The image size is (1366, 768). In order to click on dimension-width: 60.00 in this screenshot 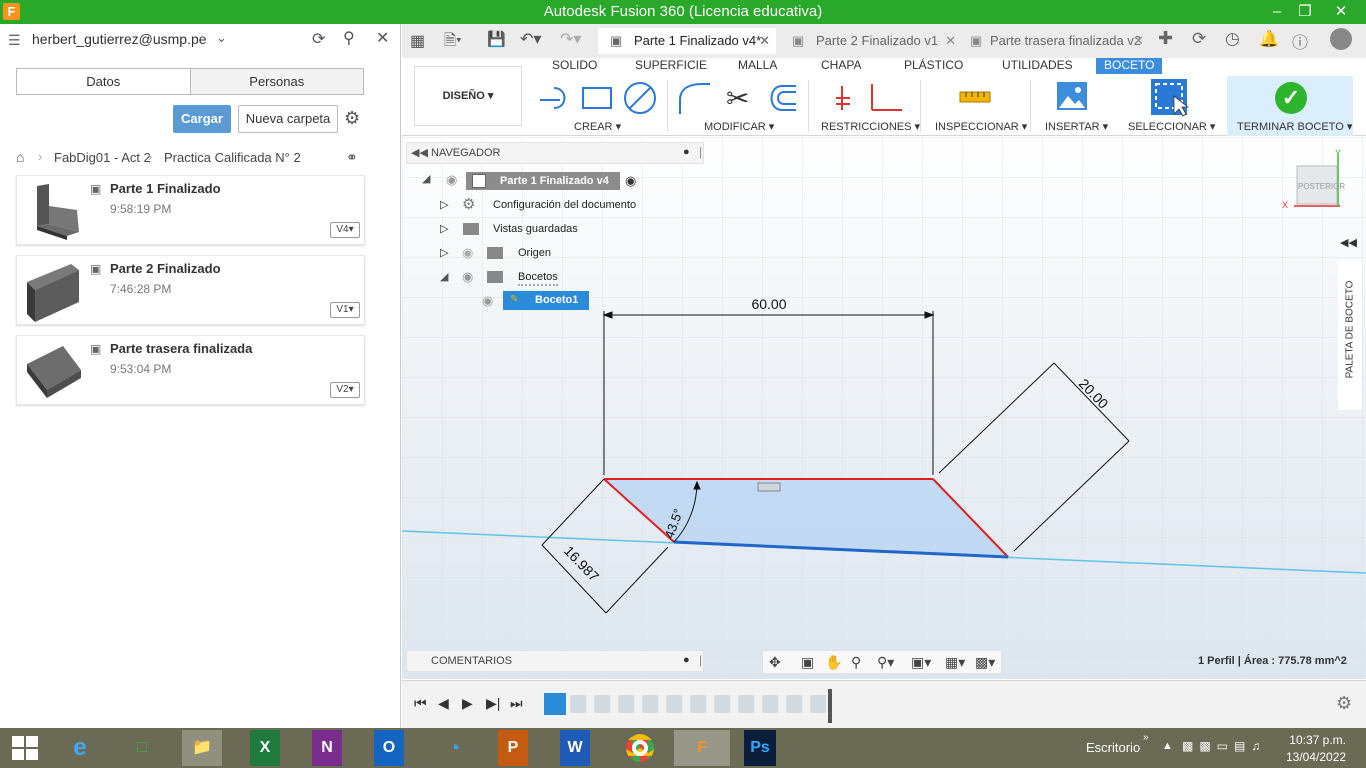, I will do `click(768, 304)`.